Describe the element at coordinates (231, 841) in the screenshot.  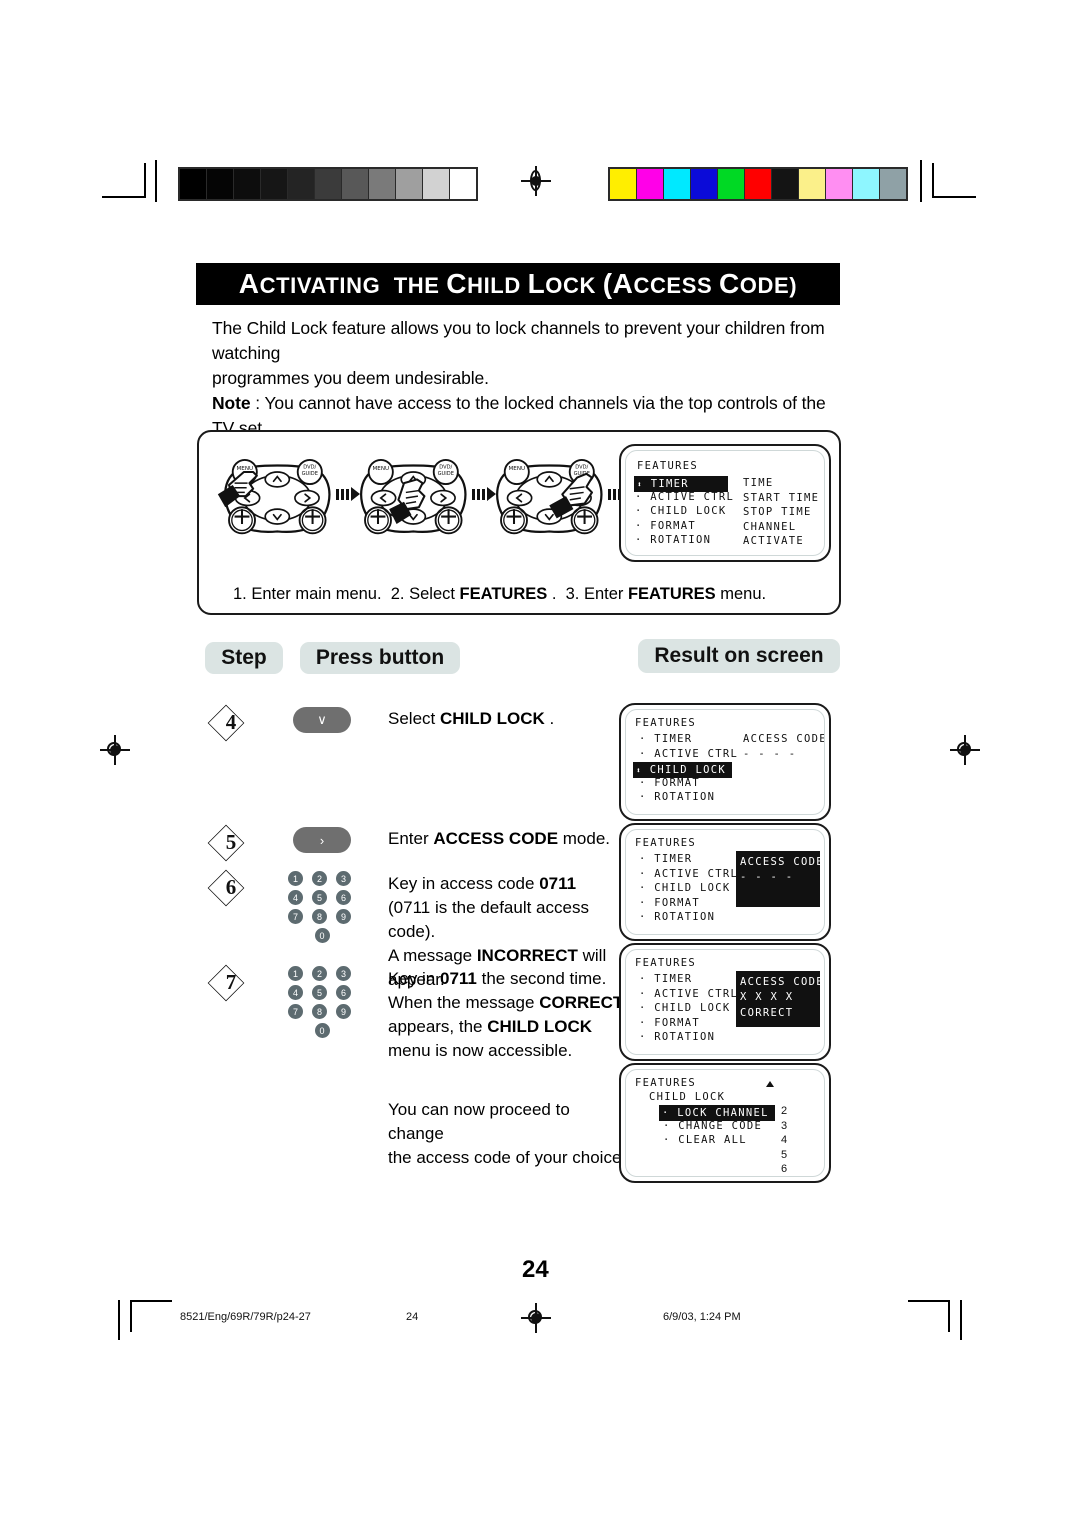
I see `step-number: 5` at that location.